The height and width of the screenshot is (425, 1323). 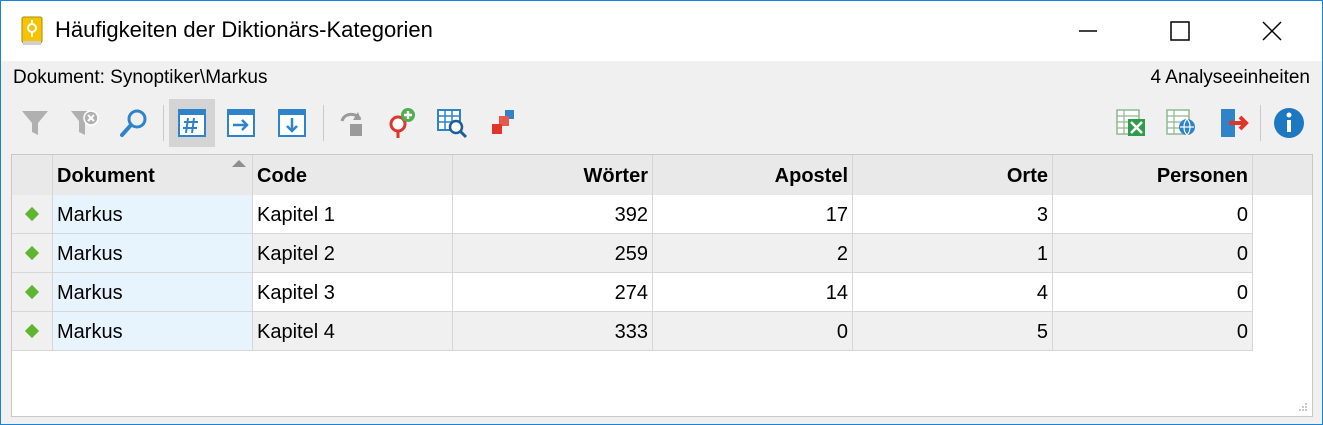 I want to click on filter-icon, so click(x=35, y=123).